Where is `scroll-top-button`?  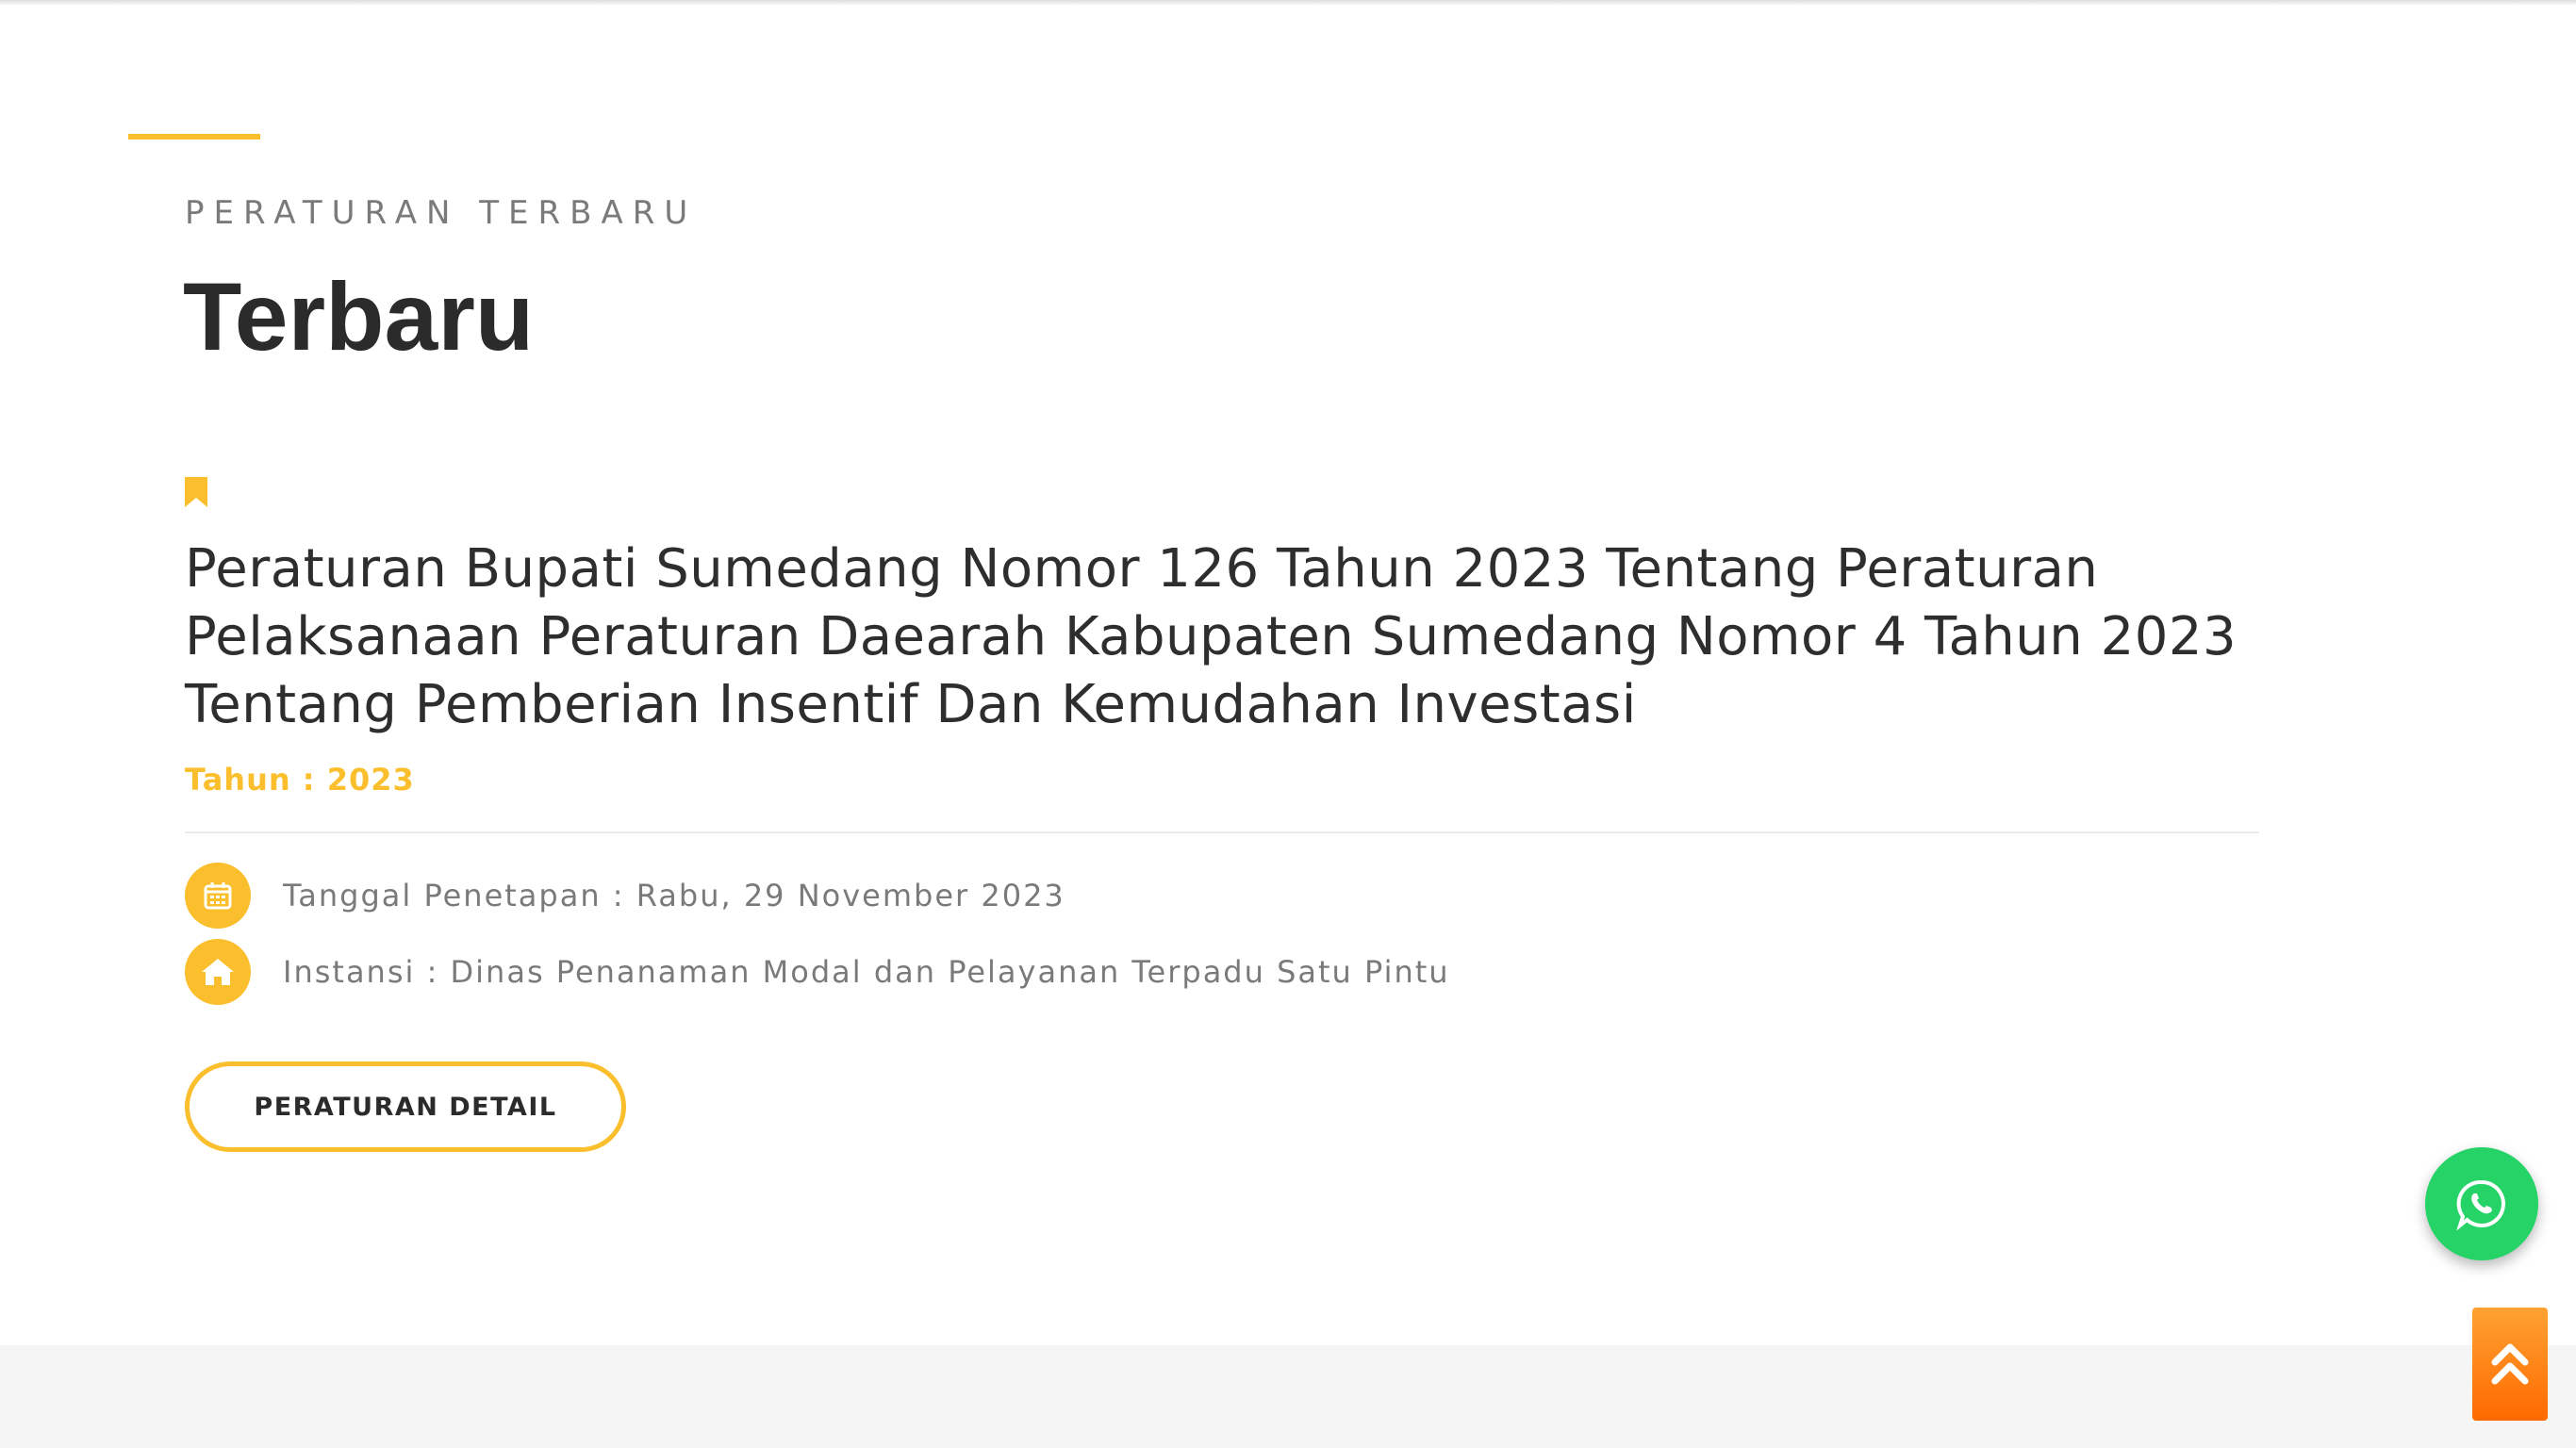
scroll-top-button is located at coordinates (2510, 1364).